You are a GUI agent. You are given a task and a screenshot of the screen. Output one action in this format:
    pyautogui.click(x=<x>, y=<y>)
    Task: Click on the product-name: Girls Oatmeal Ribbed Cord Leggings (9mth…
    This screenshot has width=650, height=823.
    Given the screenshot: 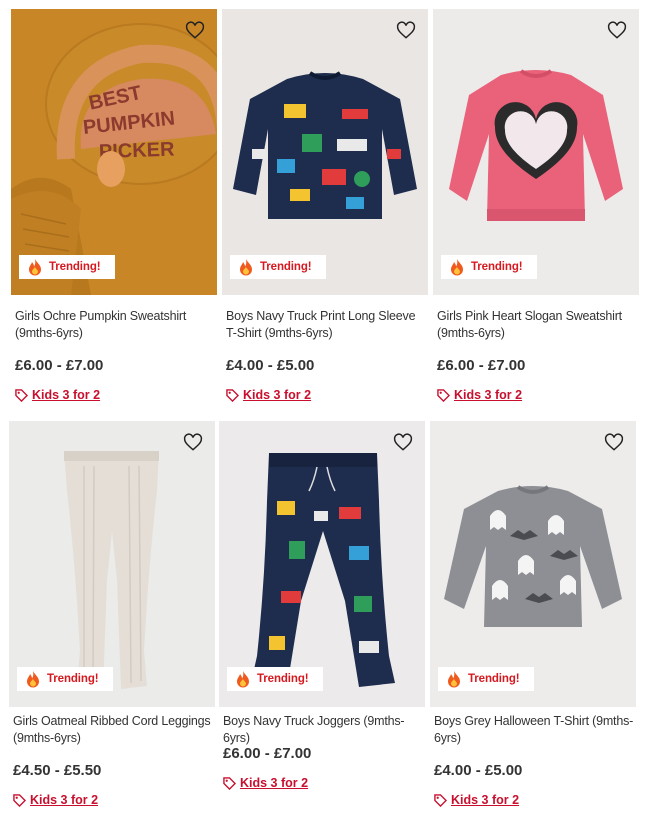 What is the action you would take?
    pyautogui.click(x=113, y=730)
    